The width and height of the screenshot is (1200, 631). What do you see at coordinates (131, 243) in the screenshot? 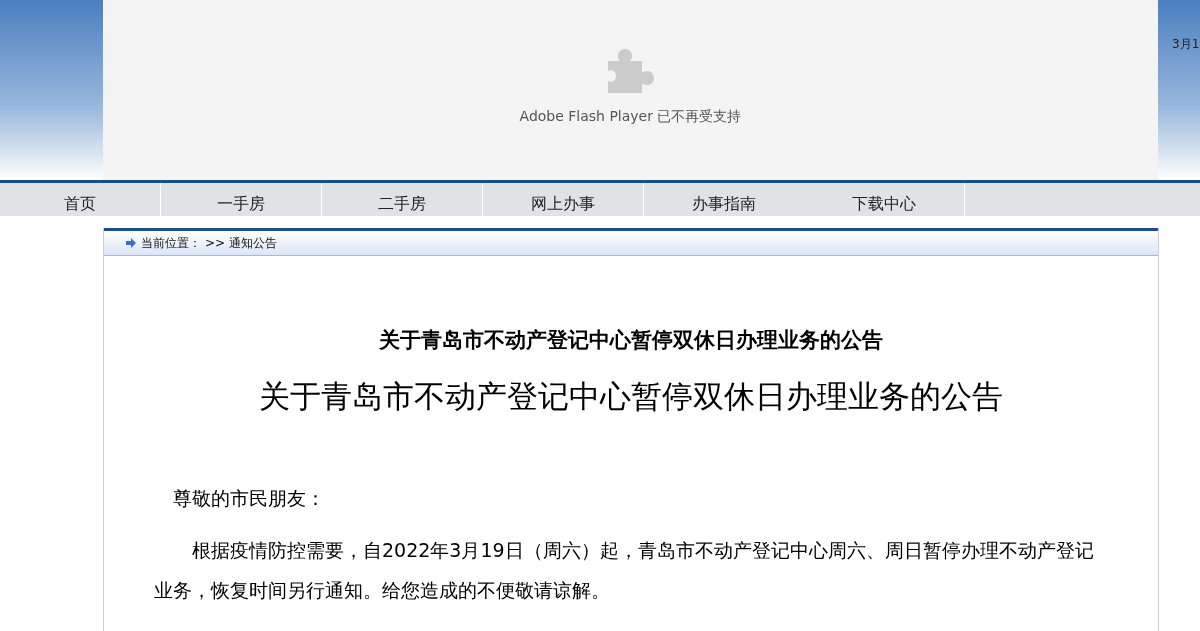
I see `arrow-icon` at bounding box center [131, 243].